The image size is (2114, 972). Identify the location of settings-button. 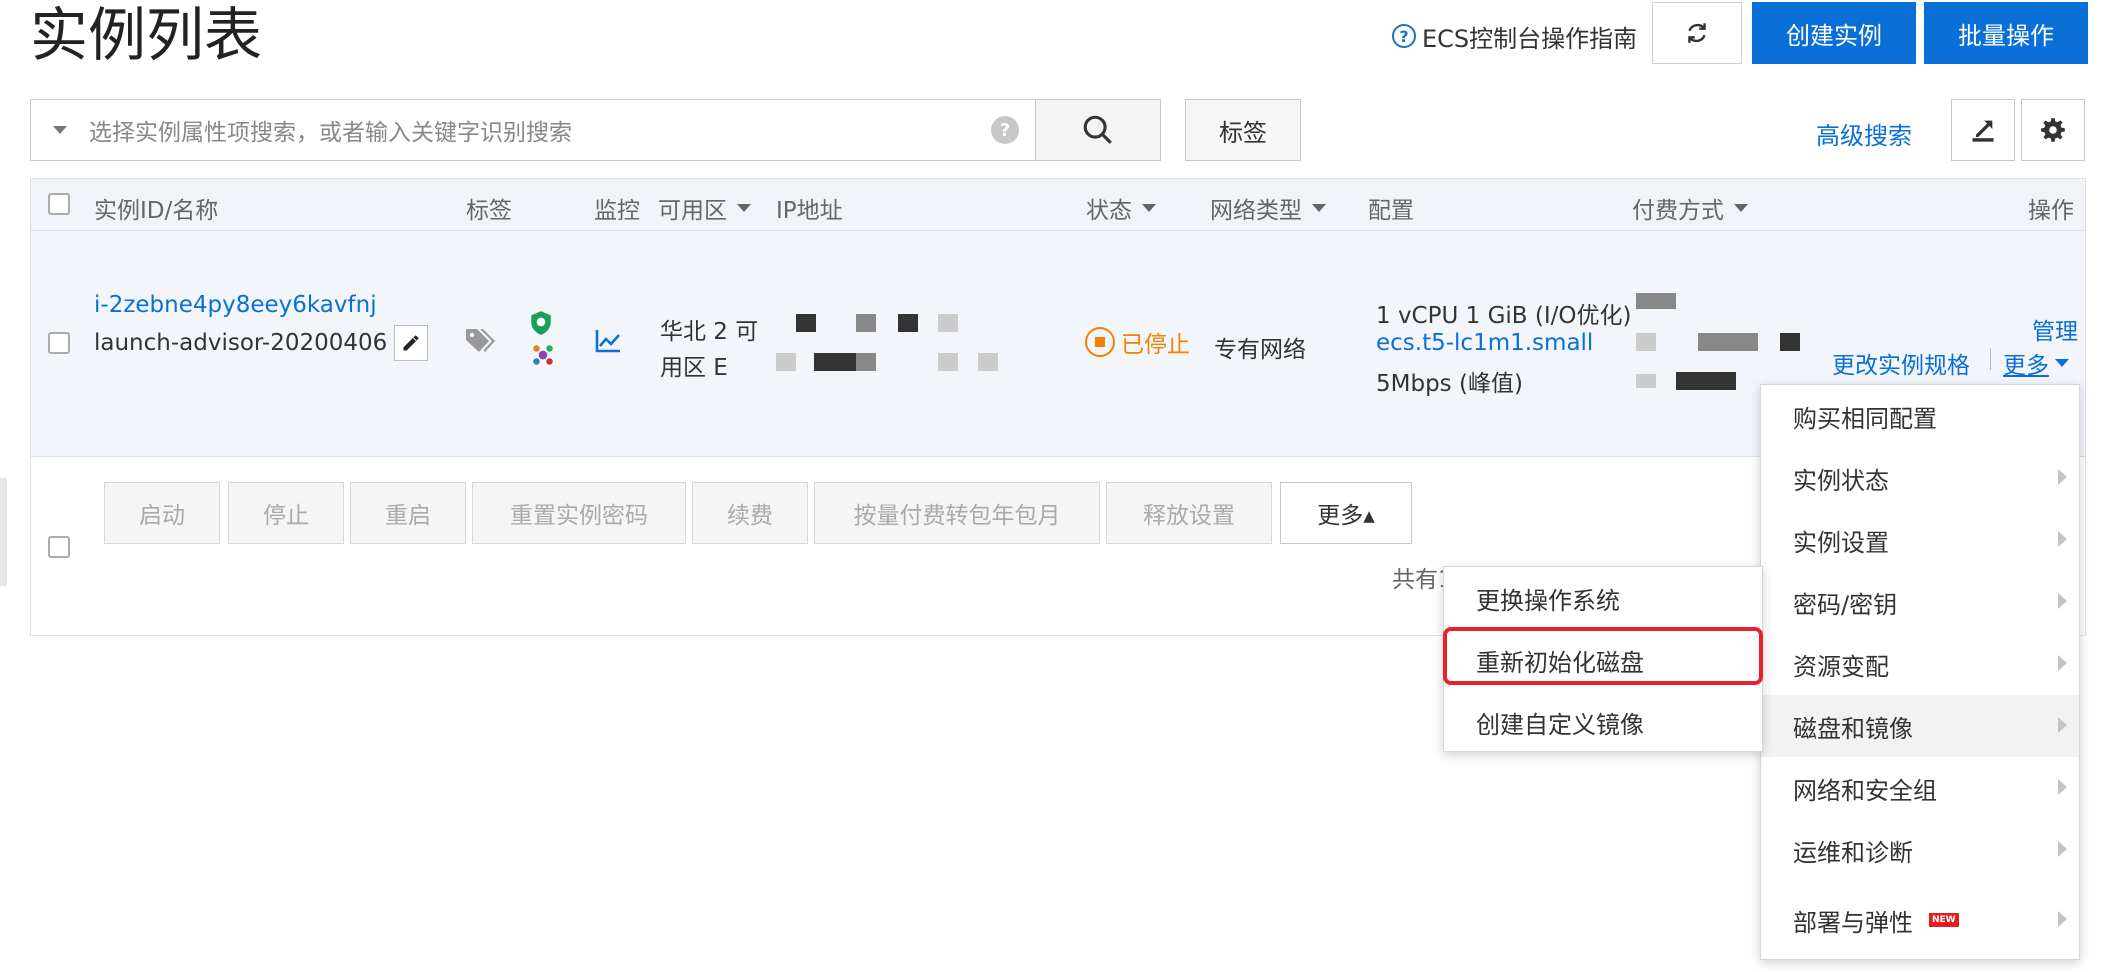
(2053, 130).